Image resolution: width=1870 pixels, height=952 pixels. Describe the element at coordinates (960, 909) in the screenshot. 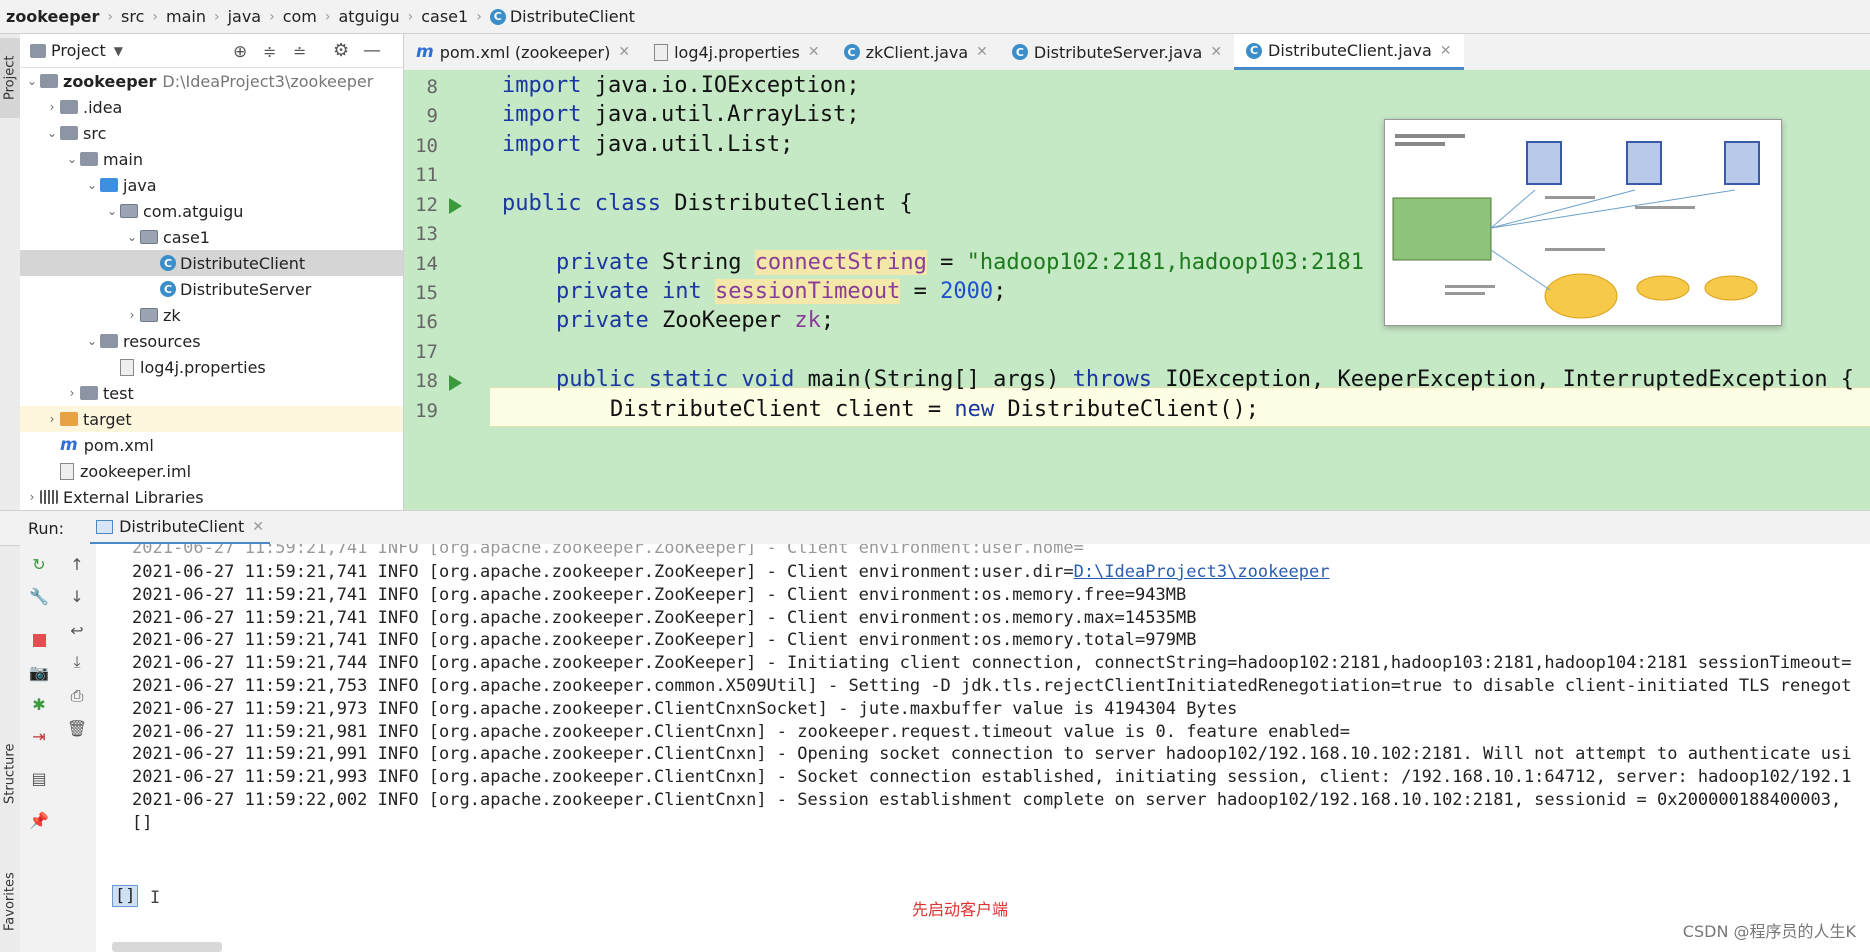

I see `annotation-note: 先启动客户端` at that location.